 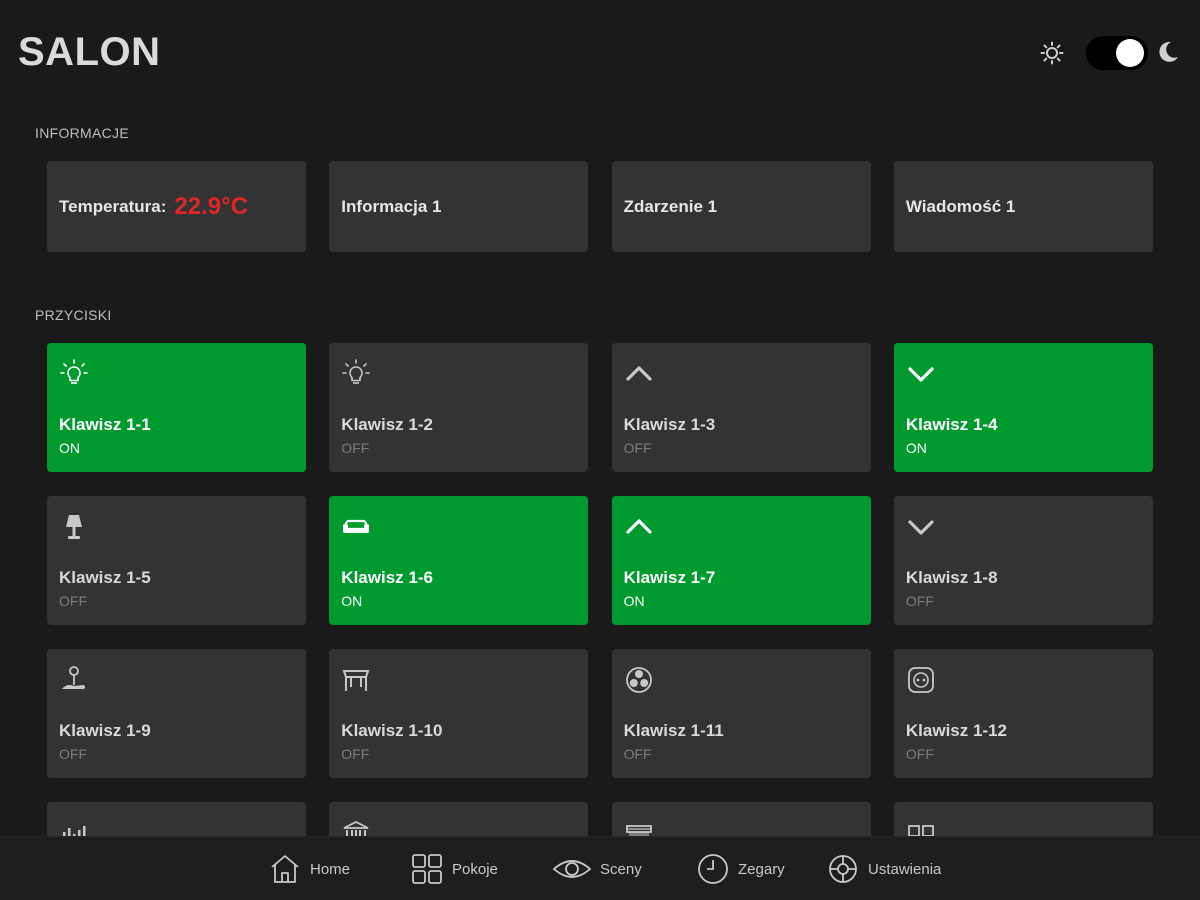 I want to click on equalizer-icon, so click(x=74, y=831).